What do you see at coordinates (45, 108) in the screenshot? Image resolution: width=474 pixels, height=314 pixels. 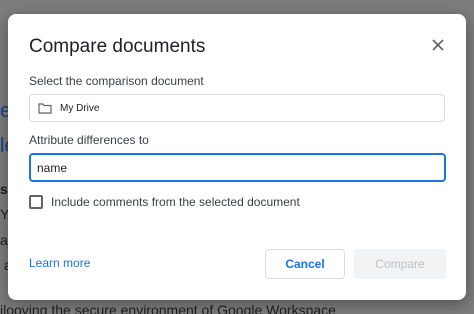 I see `folder-icon` at bounding box center [45, 108].